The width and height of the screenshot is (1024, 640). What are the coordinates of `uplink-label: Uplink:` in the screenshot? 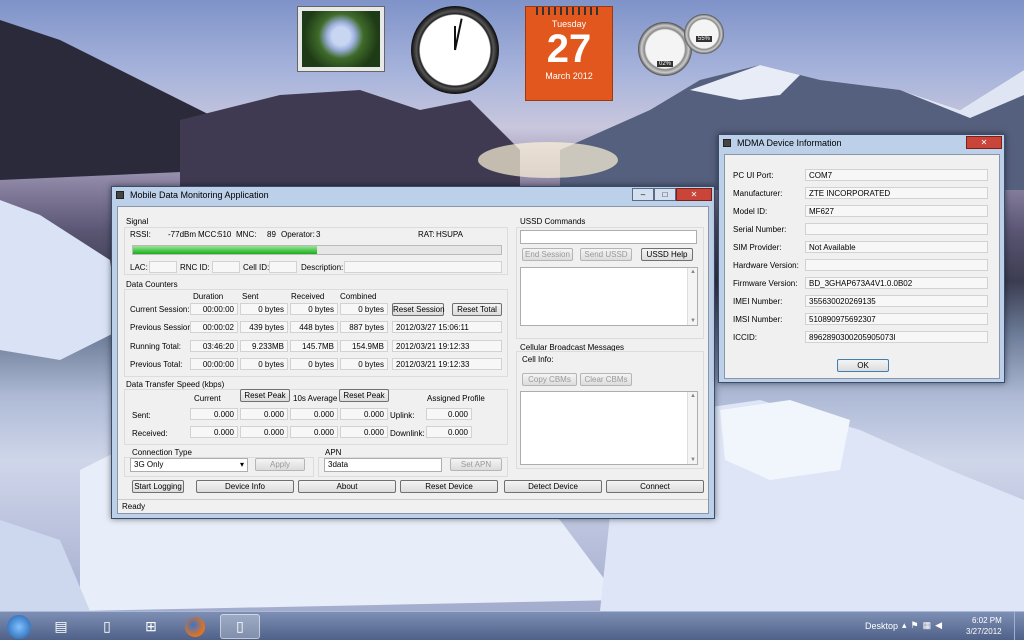 It's located at (402, 415).